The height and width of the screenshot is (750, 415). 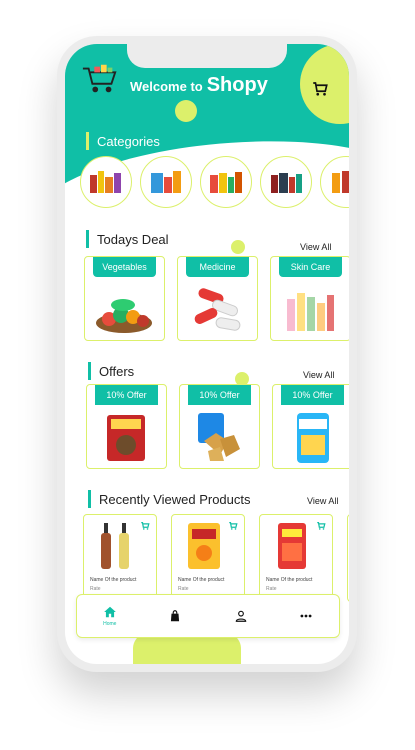 I want to click on deal-card-skin-care: Skin Care, so click(x=309, y=298).